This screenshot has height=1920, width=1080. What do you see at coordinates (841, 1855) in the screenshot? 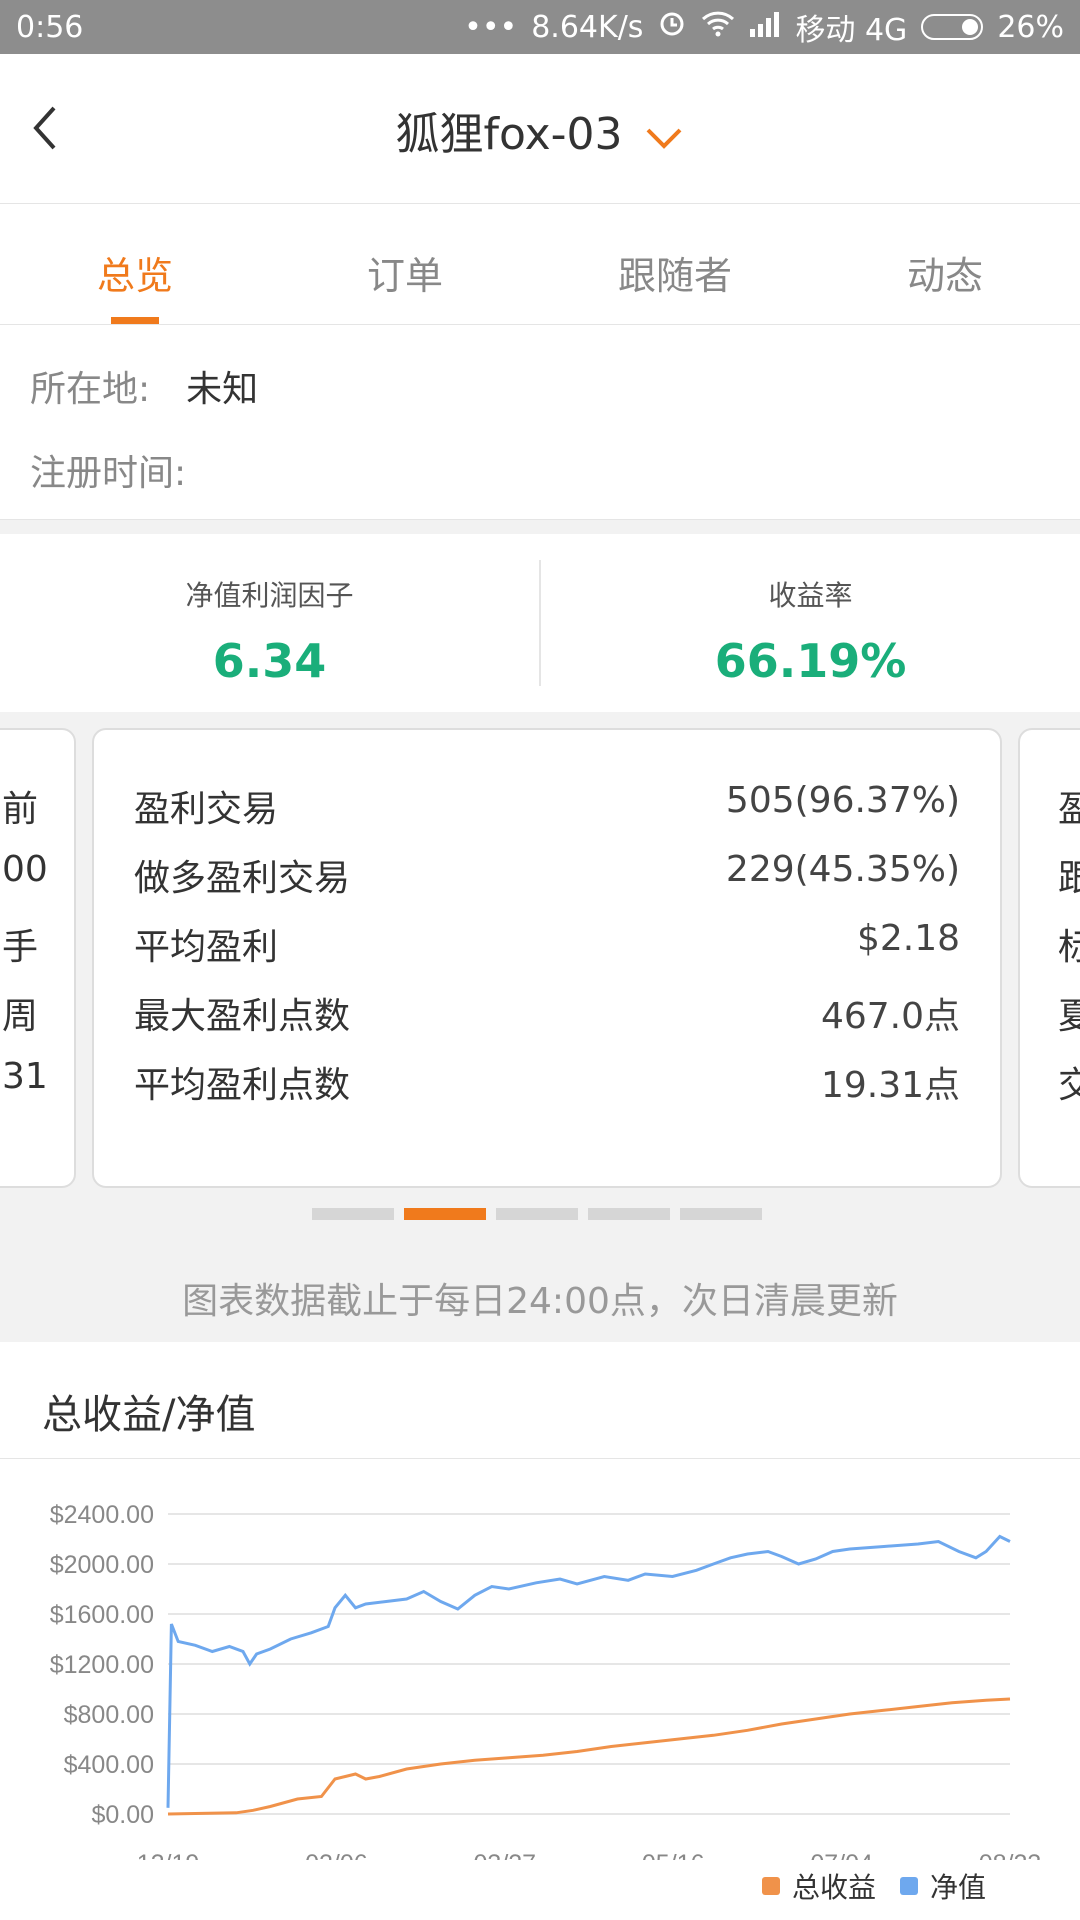
I see `x-tick-label: 07/04` at bounding box center [841, 1855].